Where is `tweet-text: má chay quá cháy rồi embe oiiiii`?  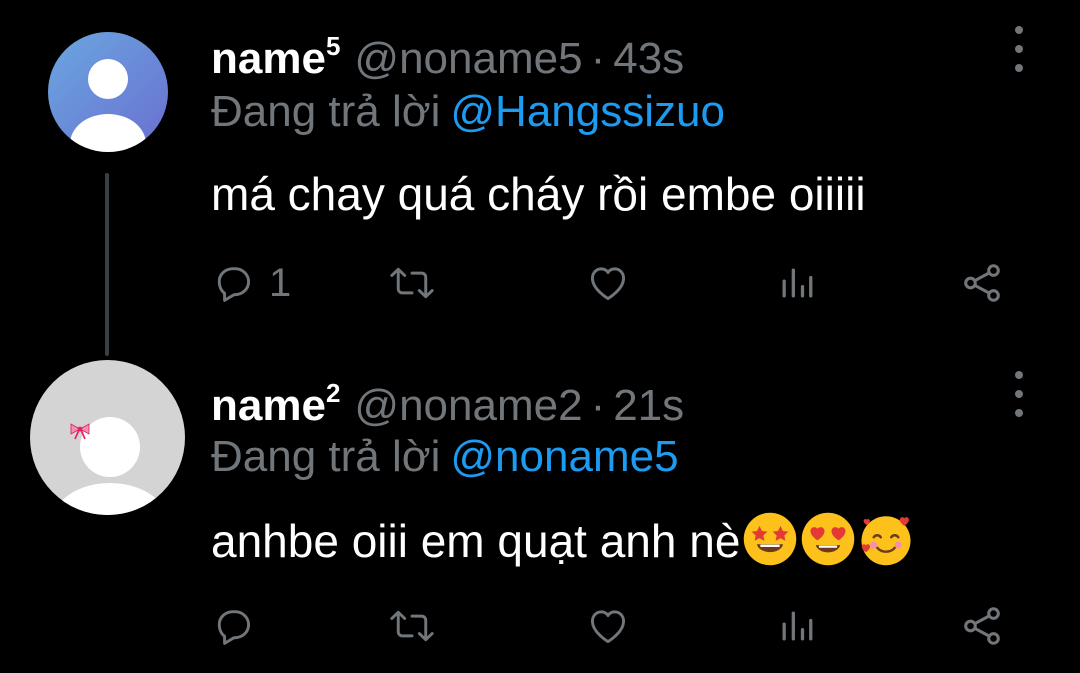 tweet-text: má chay quá cháy rồi embe oiiiii is located at coordinates (538, 194).